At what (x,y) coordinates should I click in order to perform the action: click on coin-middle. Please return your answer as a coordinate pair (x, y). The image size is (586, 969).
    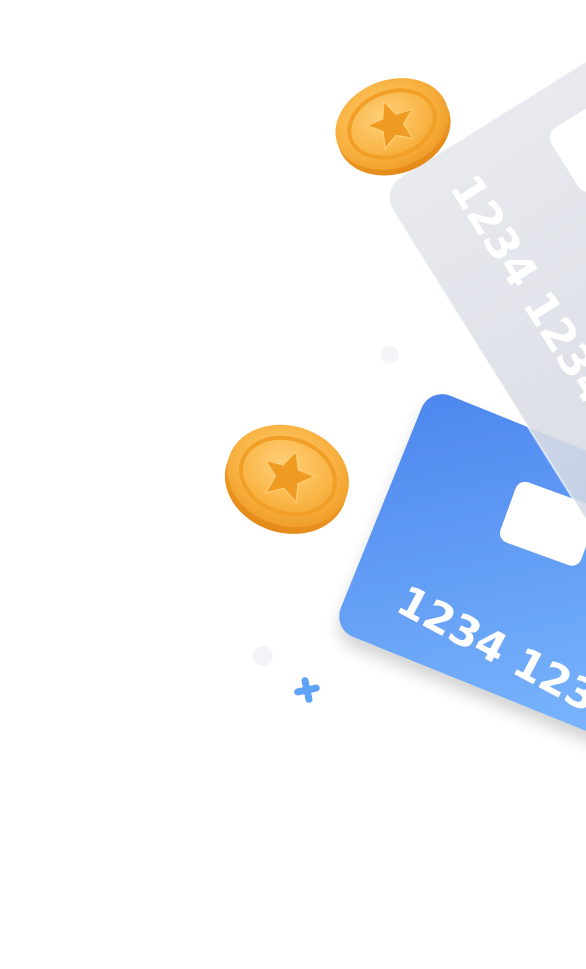
    Looking at the image, I should click on (286, 479).